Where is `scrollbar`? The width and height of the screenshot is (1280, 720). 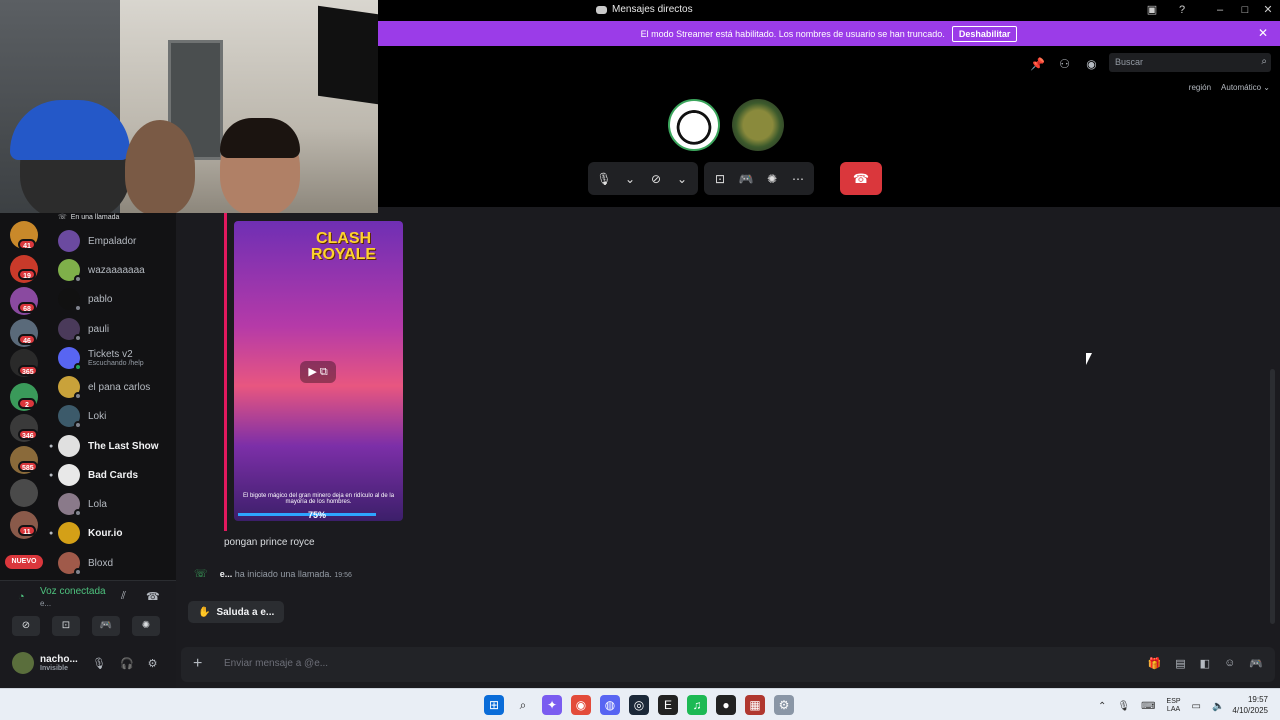
scrollbar is located at coordinates (1272, 496).